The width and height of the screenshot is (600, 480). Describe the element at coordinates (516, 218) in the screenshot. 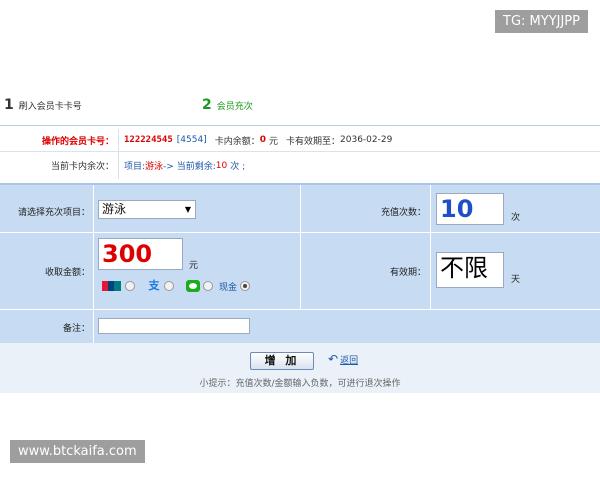

I see `recharge-times-unit: 次` at that location.